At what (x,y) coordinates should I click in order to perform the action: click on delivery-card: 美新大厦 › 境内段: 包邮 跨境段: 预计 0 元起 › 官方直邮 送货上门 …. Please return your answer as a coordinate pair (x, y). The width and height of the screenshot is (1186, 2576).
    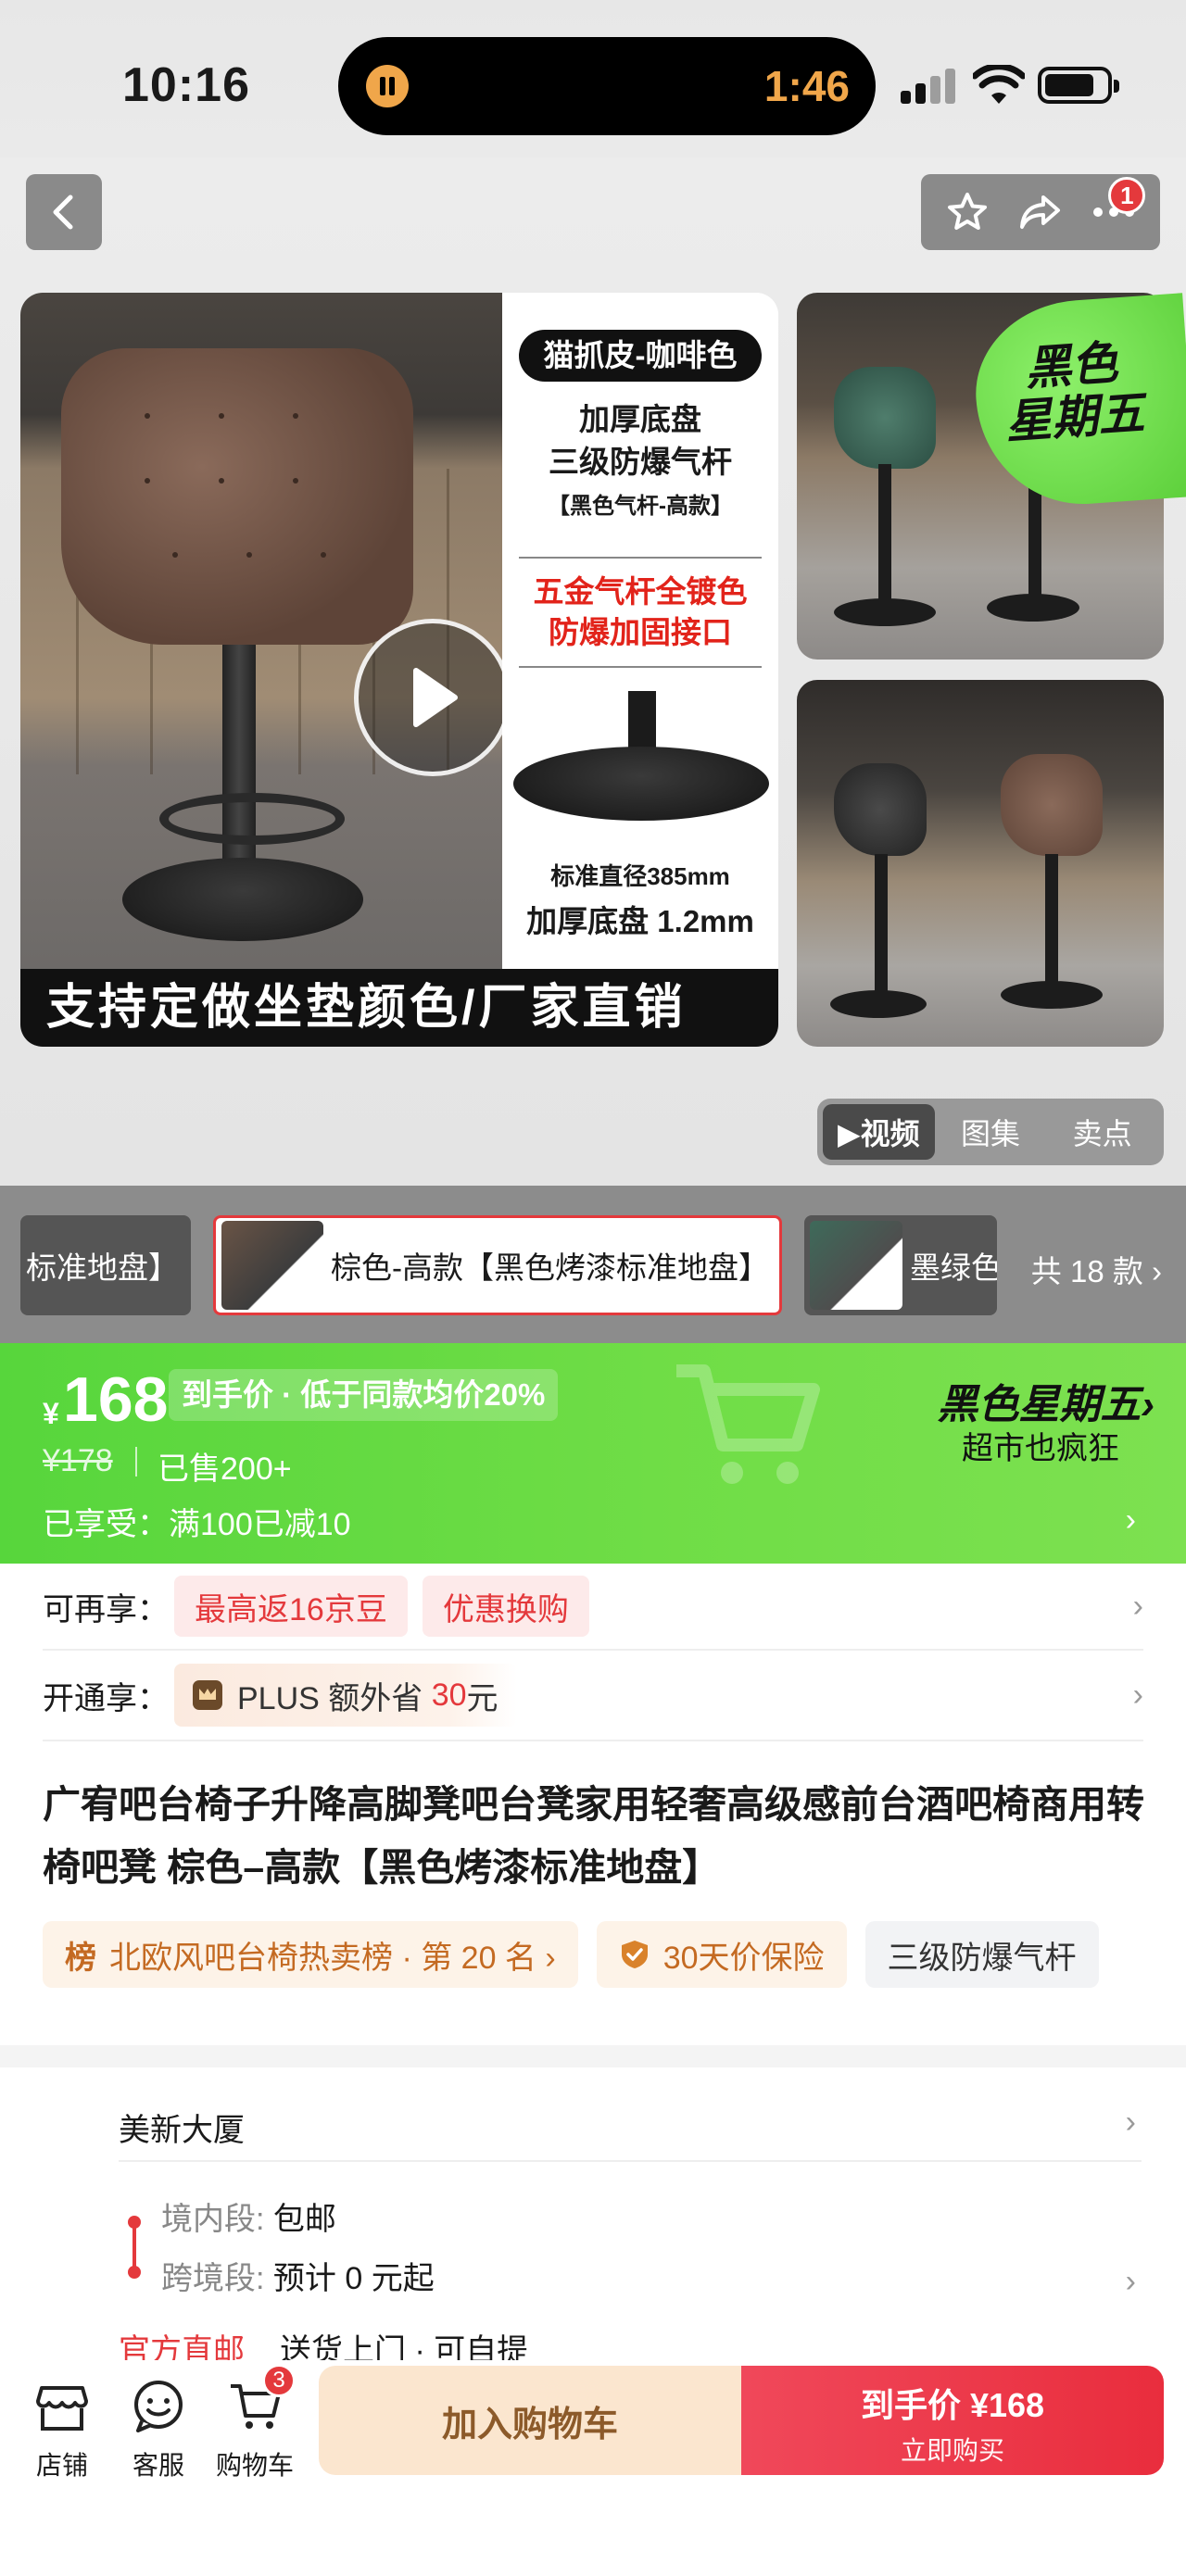
    Looking at the image, I should click on (593, 2207).